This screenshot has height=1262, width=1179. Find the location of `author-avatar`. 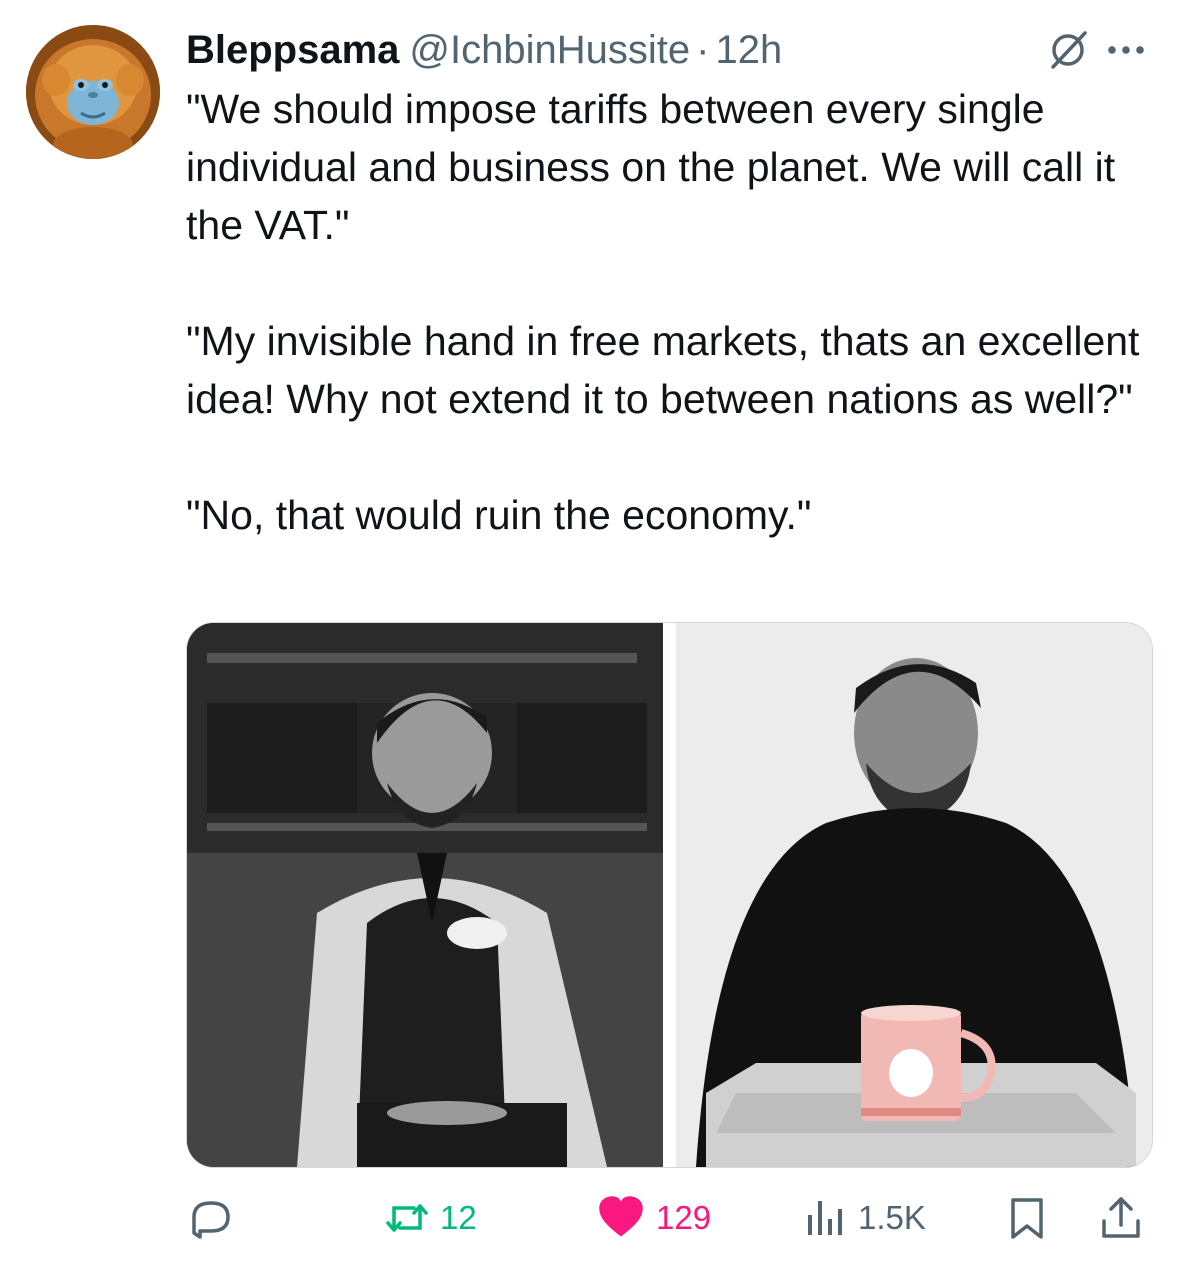

author-avatar is located at coordinates (93, 92).